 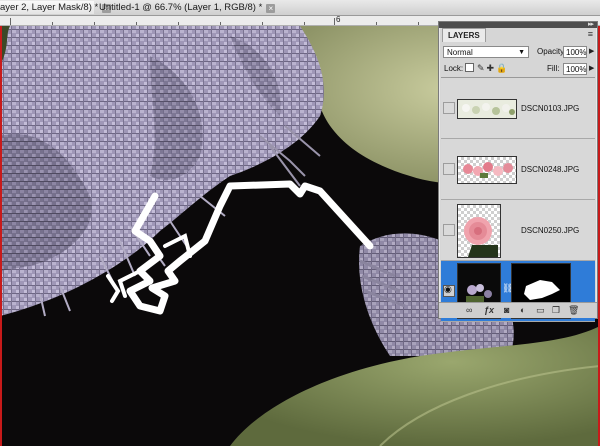 I want to click on fill-field: 100%, so click(x=575, y=69).